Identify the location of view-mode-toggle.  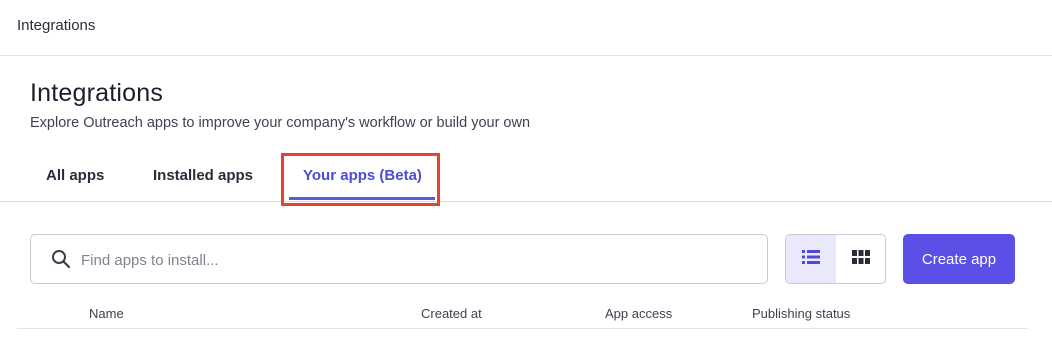
(835, 259).